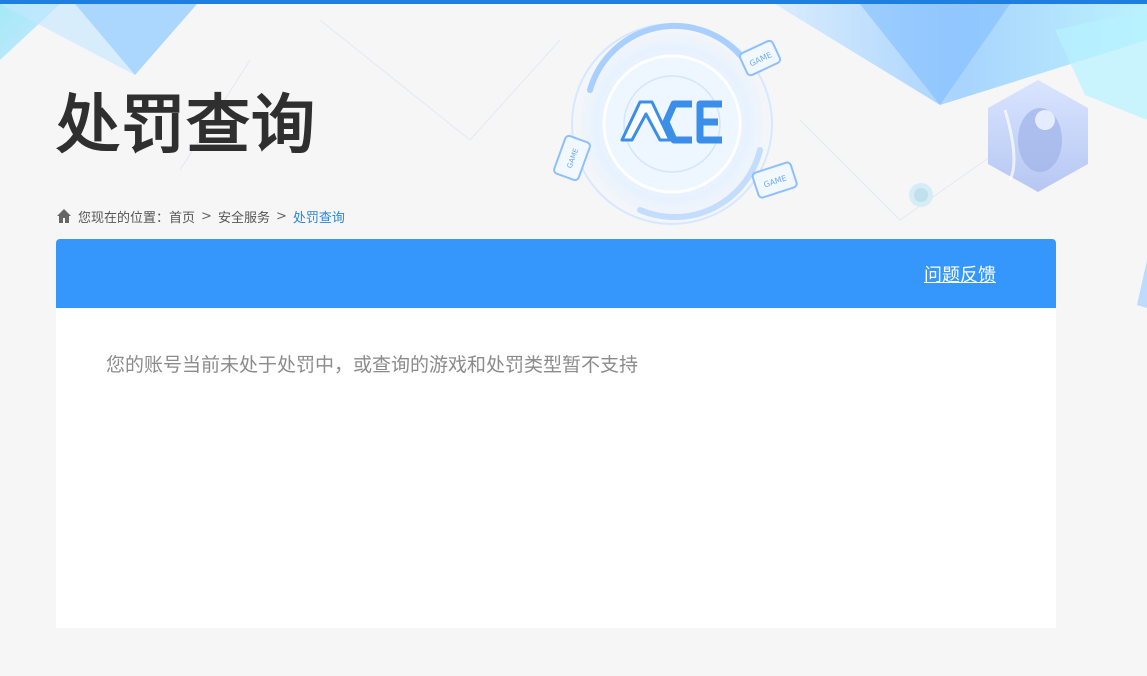  Describe the element at coordinates (244, 216) in the screenshot. I see `breadcrumb-item-security-service: 安全服务` at that location.